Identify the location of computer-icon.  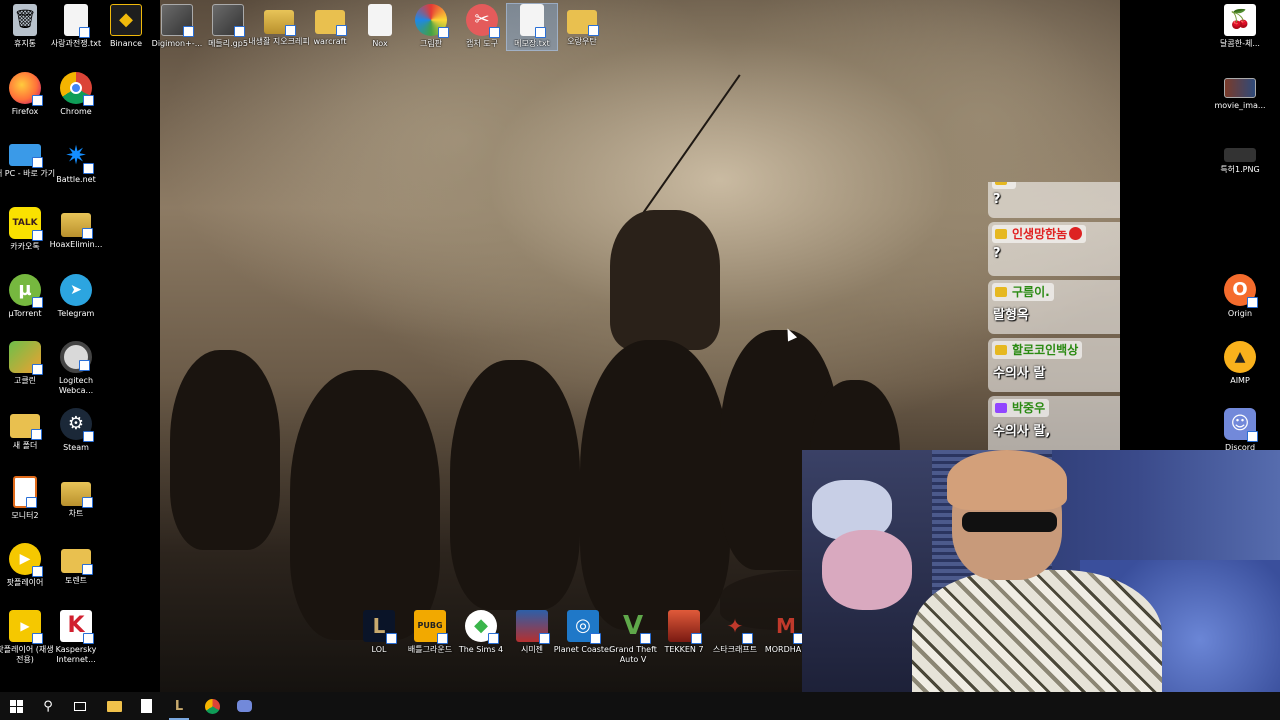
(26, 156).